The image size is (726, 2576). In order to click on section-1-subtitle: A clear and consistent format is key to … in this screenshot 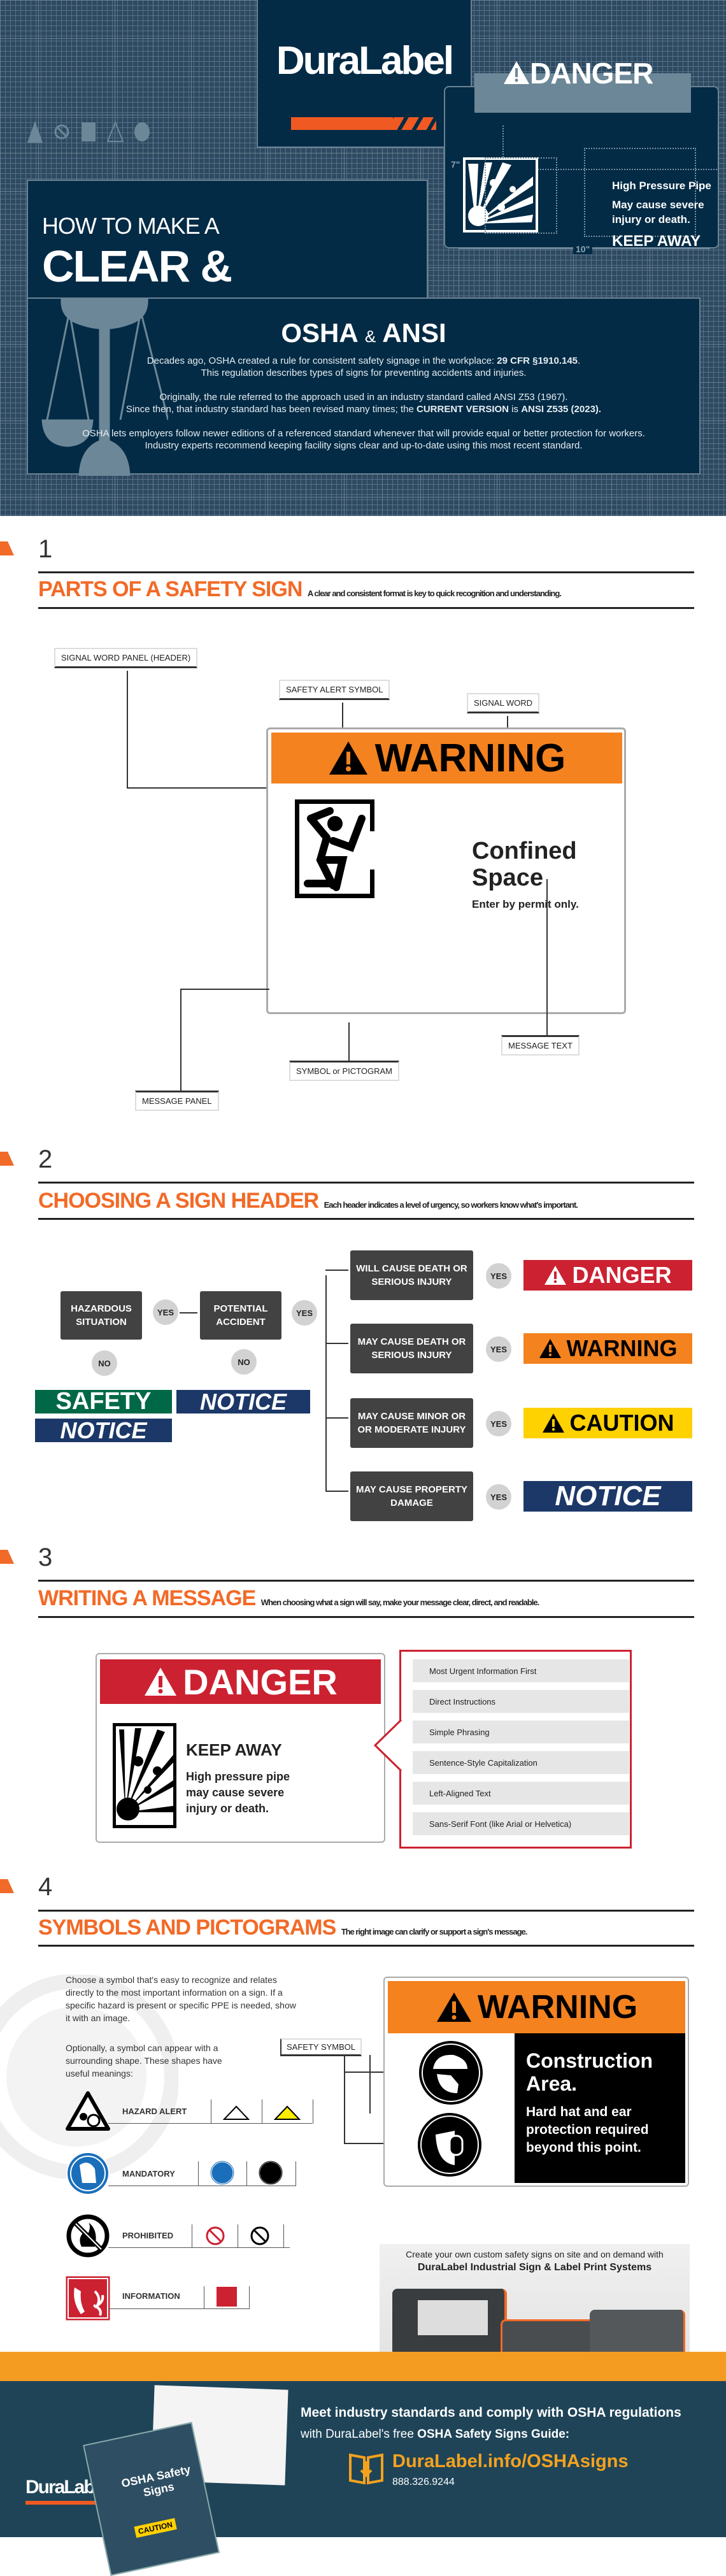, I will do `click(435, 594)`.